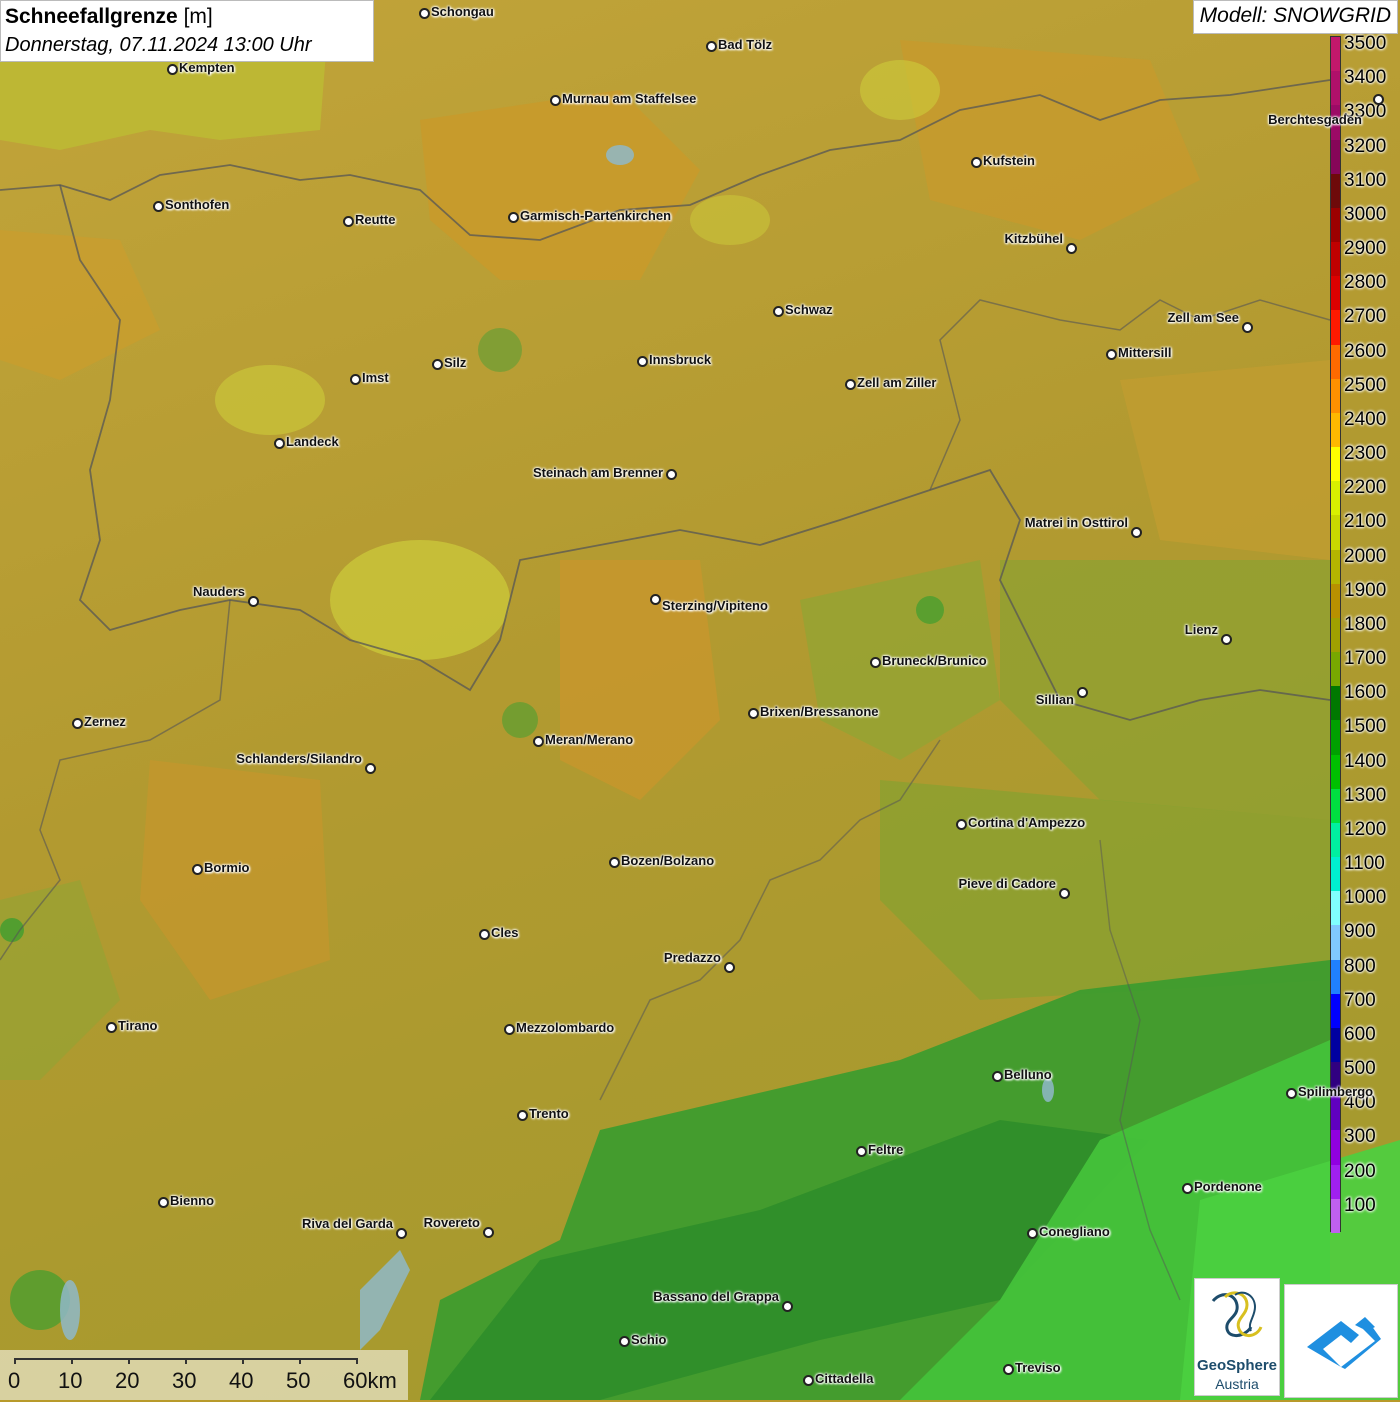 This screenshot has width=1400, height=1402. I want to click on city-label: Bormio, so click(227, 867).